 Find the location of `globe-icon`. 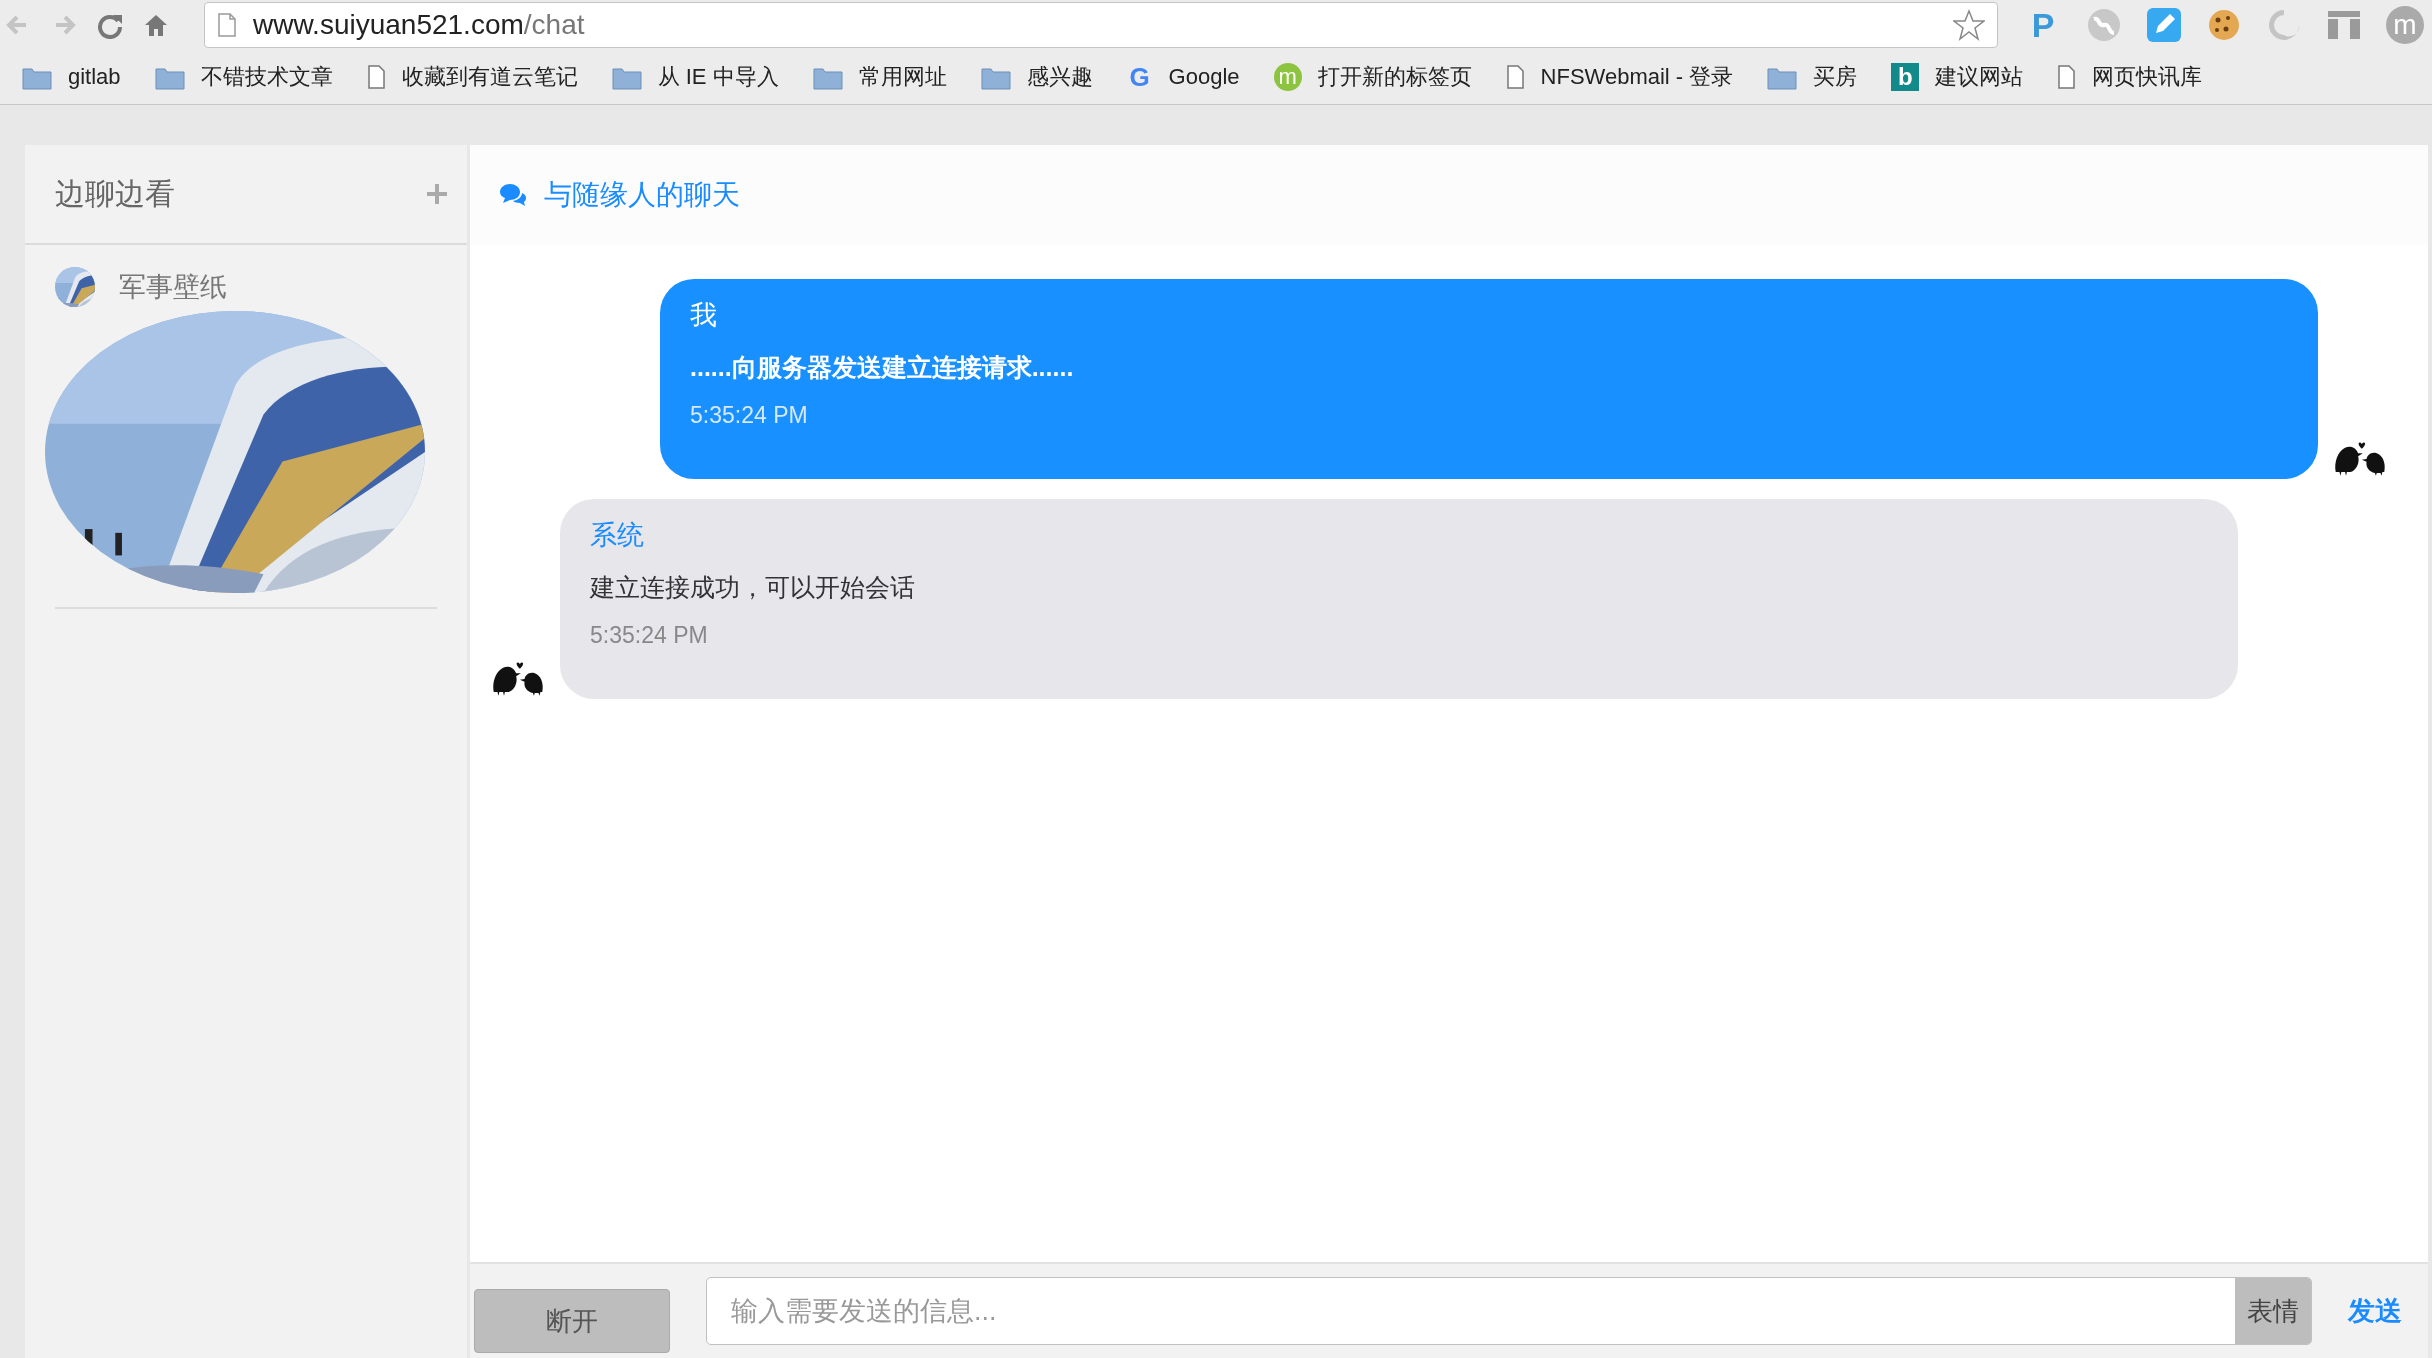

globe-icon is located at coordinates (2104, 25).